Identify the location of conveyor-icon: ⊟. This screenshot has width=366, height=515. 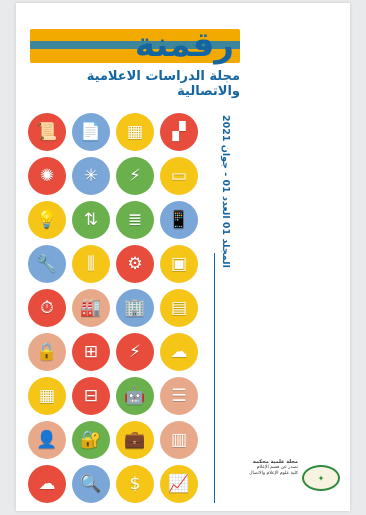
(91, 396).